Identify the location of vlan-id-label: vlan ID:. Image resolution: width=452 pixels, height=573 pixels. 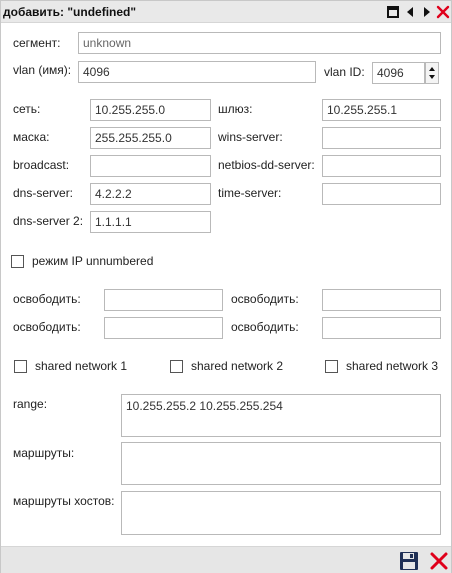
(344, 72).